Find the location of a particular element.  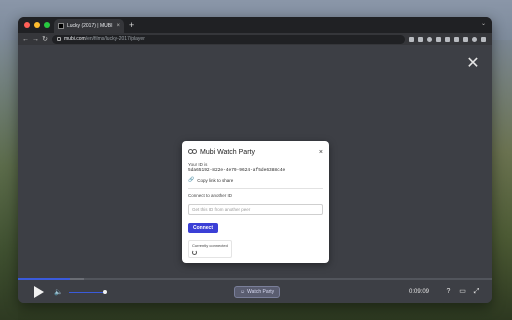

mubi-favicon-icon is located at coordinates (61, 26).